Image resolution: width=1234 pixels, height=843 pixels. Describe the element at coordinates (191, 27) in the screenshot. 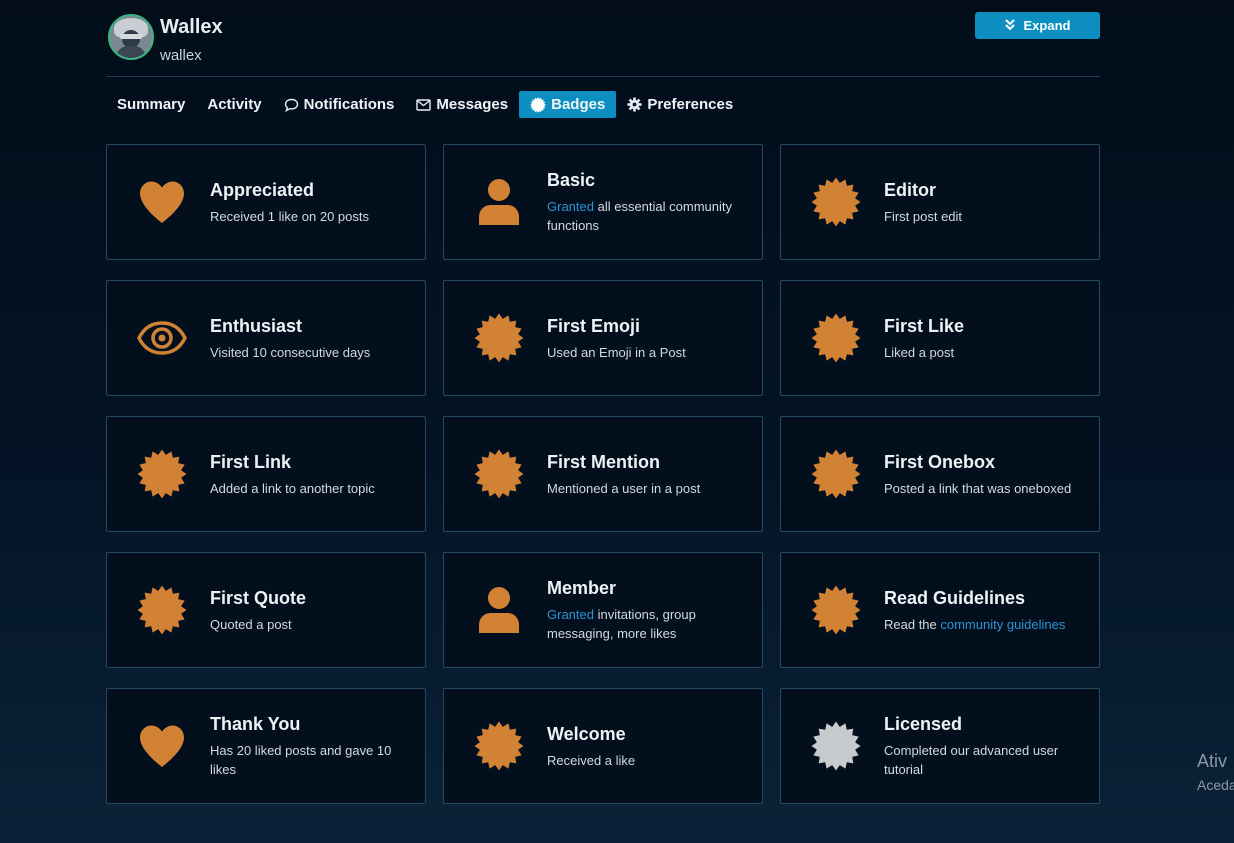

I see `user-display-name: Wallex` at that location.